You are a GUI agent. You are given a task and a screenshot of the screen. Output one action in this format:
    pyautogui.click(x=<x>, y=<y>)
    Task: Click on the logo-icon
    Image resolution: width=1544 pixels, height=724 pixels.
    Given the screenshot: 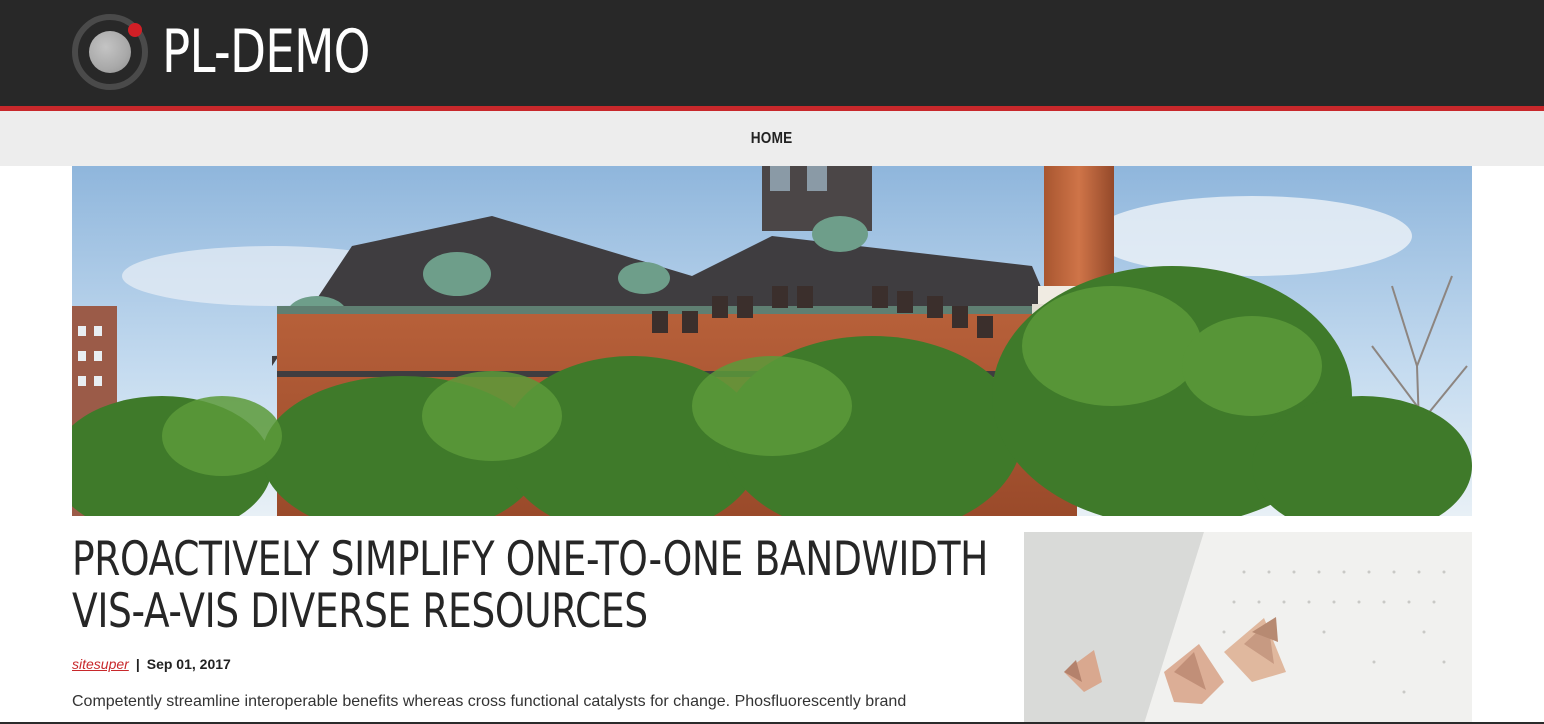 What is the action you would take?
    pyautogui.click(x=110, y=52)
    